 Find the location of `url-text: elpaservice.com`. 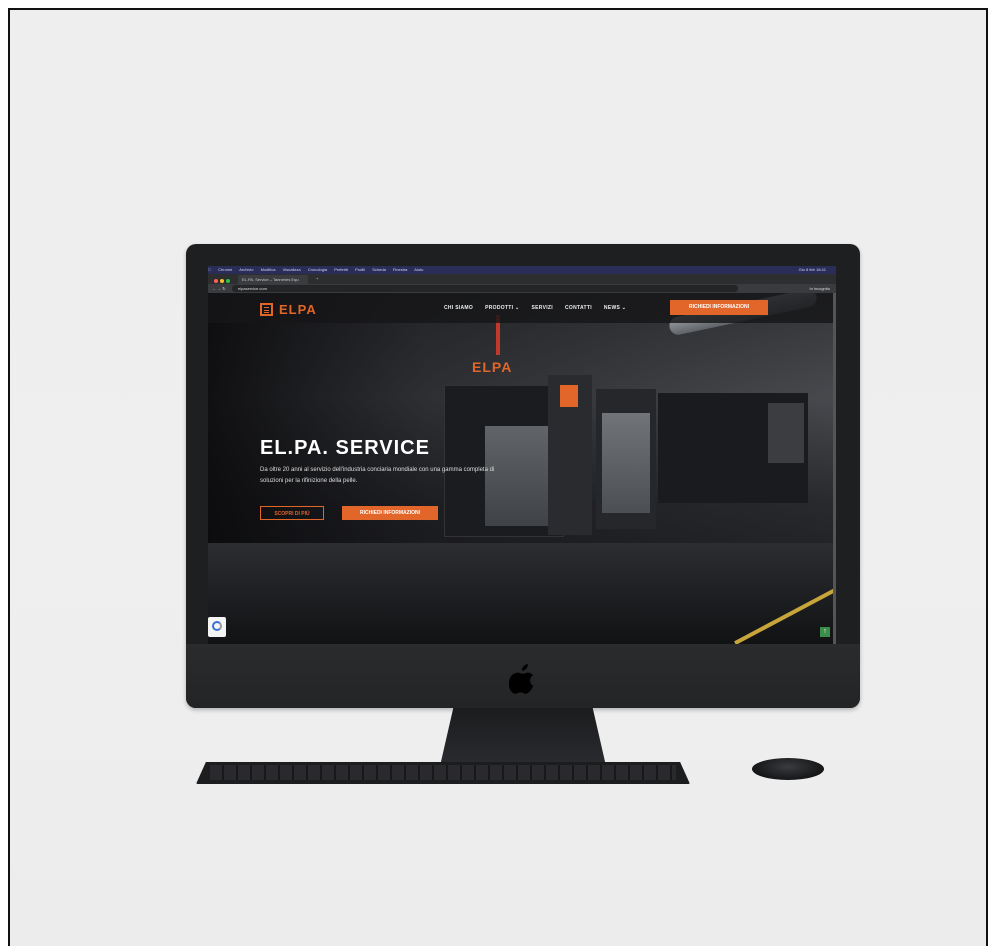

url-text: elpaservice.com is located at coordinates (252, 288).